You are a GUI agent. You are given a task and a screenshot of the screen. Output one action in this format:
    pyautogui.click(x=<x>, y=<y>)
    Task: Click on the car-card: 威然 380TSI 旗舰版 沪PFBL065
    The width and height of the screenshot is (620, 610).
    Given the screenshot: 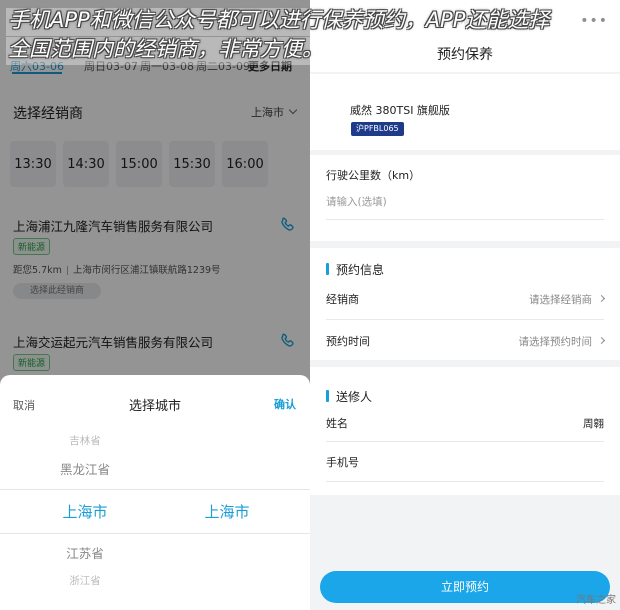 What is the action you would take?
    pyautogui.click(x=465, y=112)
    